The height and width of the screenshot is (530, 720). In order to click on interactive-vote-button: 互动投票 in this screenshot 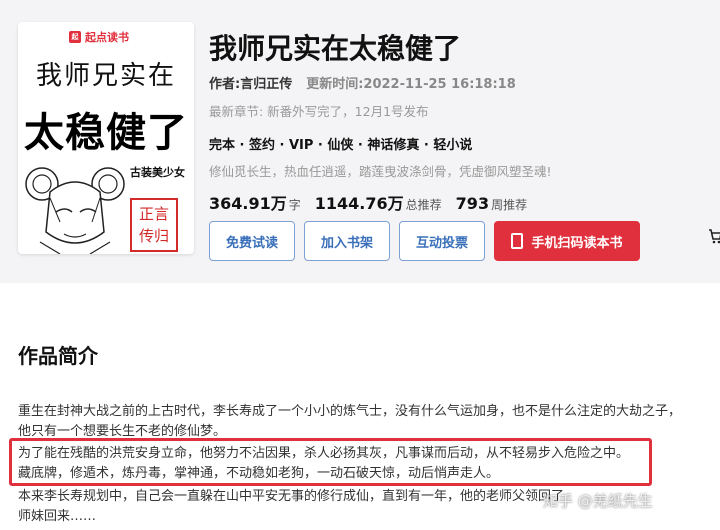, I will do `click(442, 241)`.